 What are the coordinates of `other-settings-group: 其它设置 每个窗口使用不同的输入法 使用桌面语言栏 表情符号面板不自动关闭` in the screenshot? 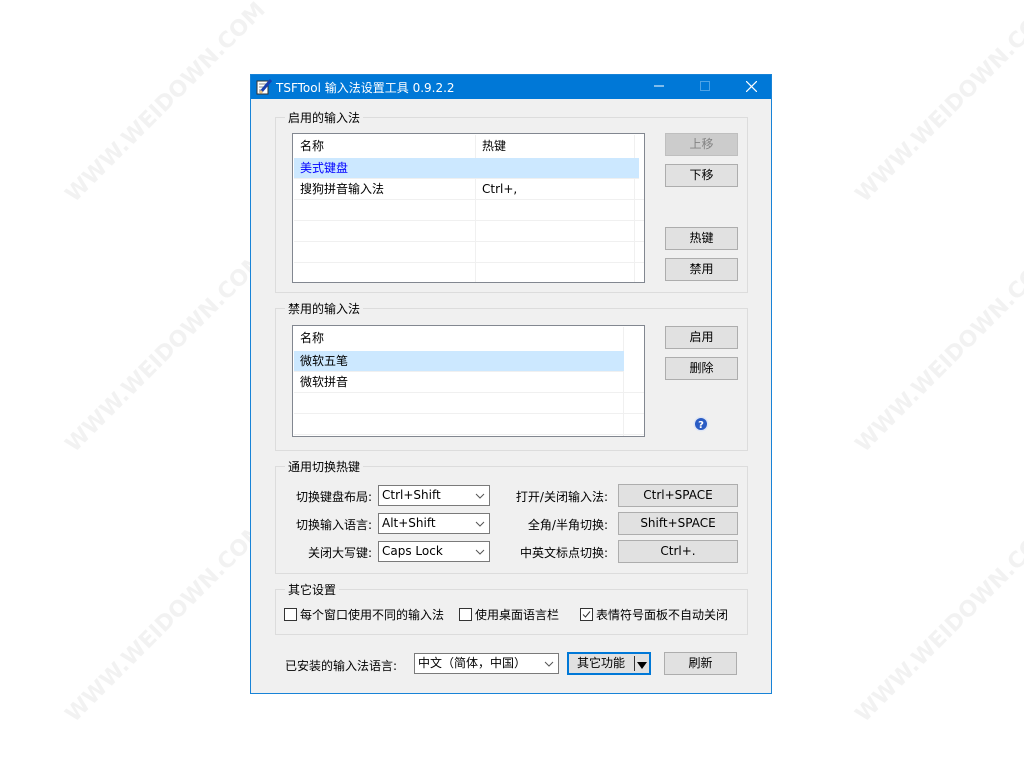 It's located at (511, 608).